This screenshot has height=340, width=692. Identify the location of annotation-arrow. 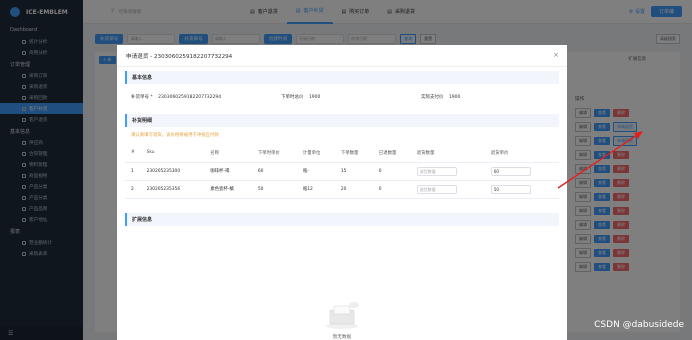
(600, 160).